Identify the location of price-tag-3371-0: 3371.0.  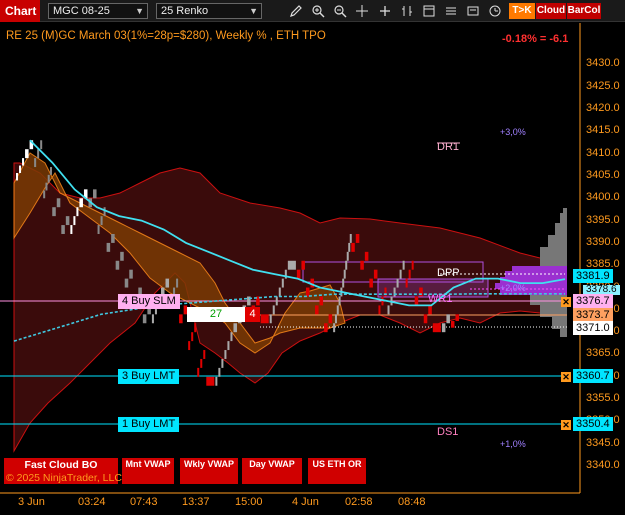
(593, 328).